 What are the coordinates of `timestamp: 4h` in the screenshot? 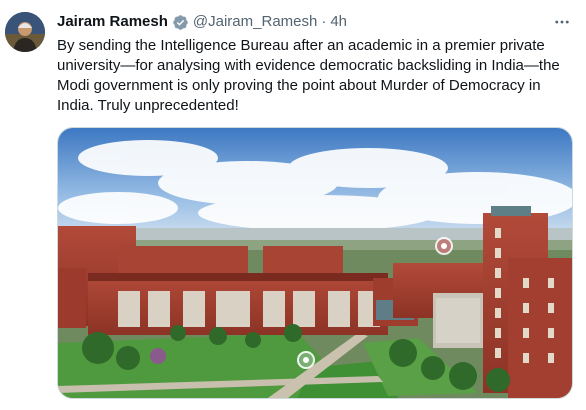 It's located at (338, 22).